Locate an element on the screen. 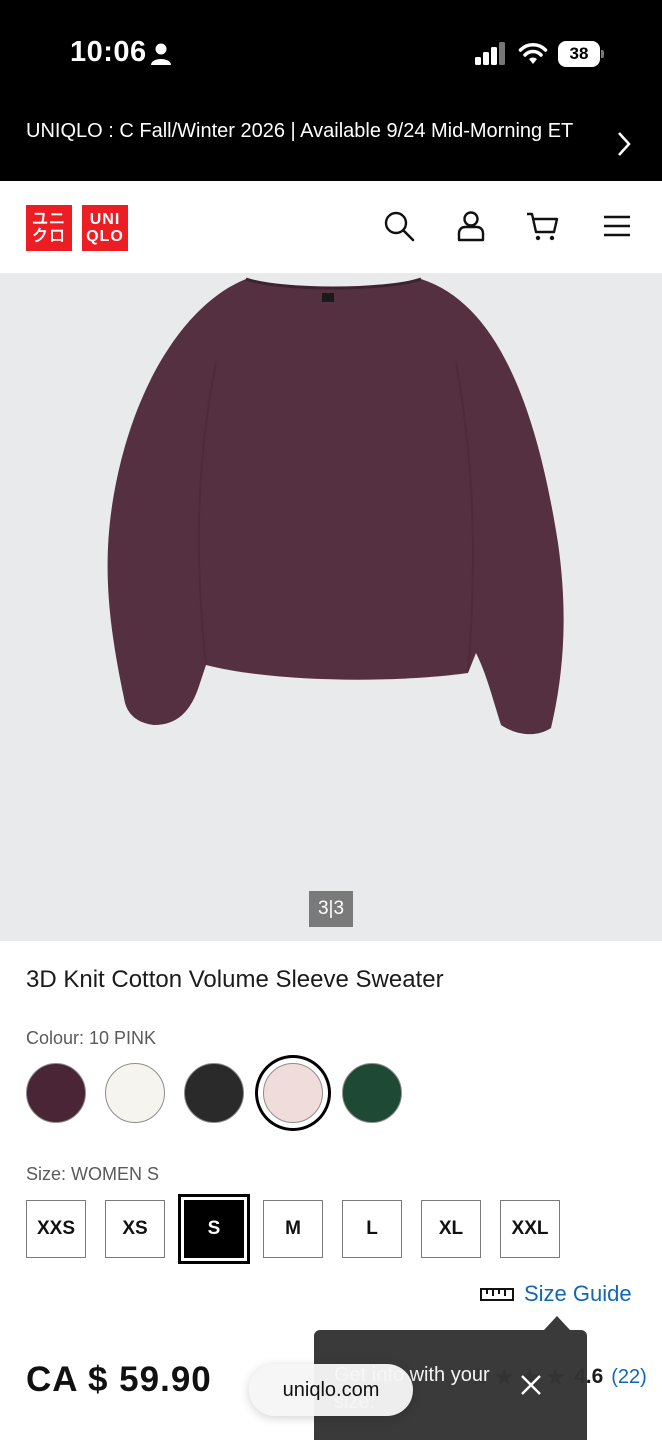 This screenshot has height=1440, width=662. size-button-xxs: XXS is located at coordinates (56, 1229).